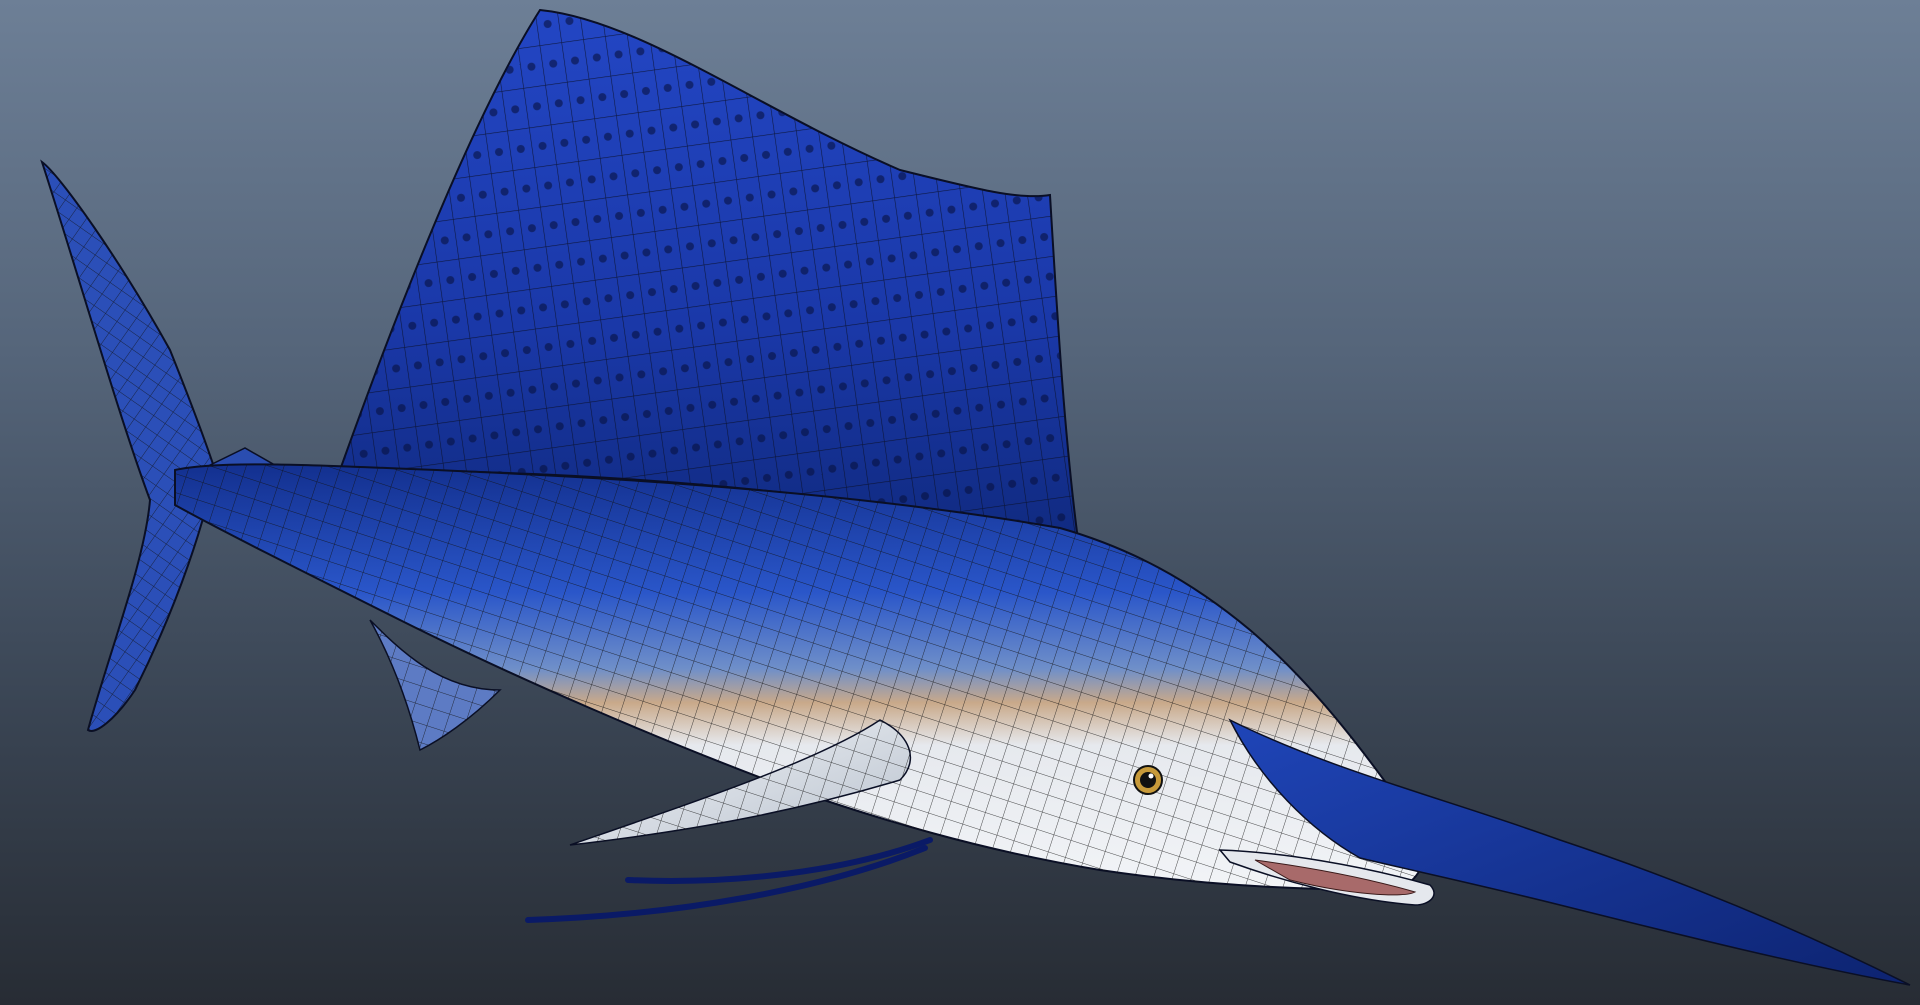 The width and height of the screenshot is (1920, 1005). Describe the element at coordinates (729, 880) in the screenshot. I see `pelvic-fins` at that location.